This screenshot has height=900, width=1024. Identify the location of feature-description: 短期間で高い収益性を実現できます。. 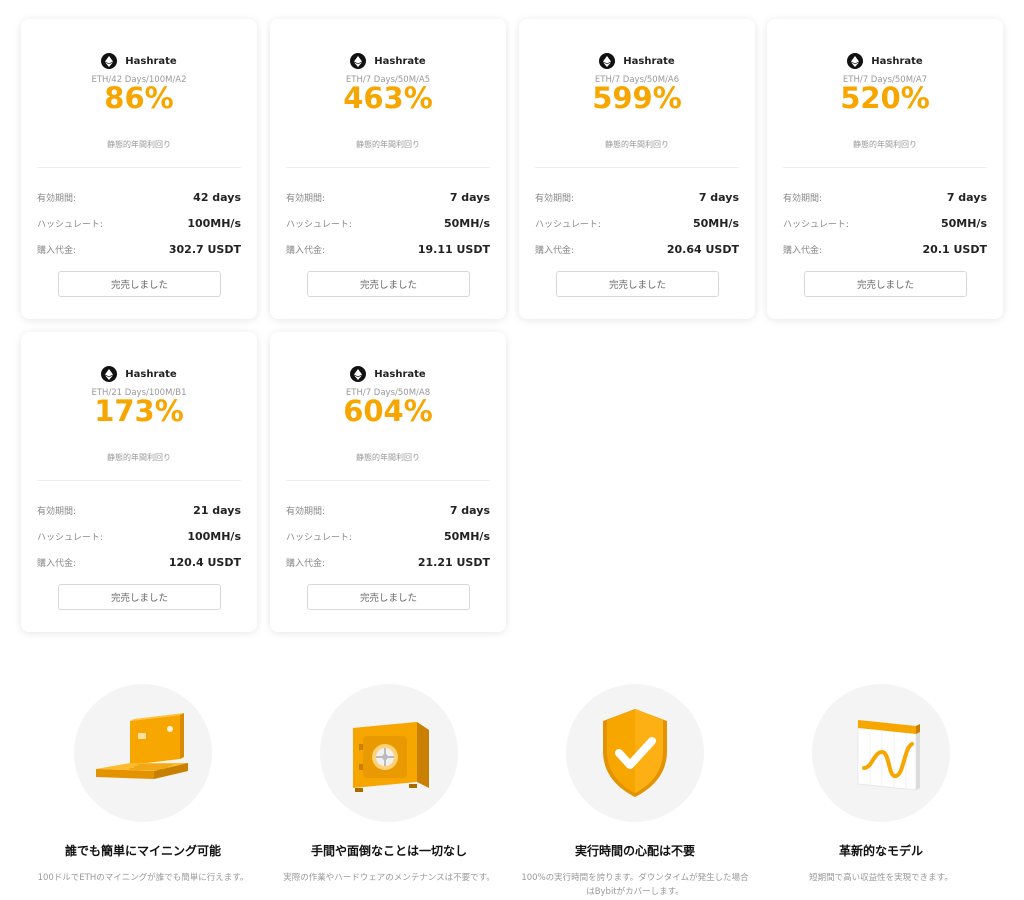
(881, 878).